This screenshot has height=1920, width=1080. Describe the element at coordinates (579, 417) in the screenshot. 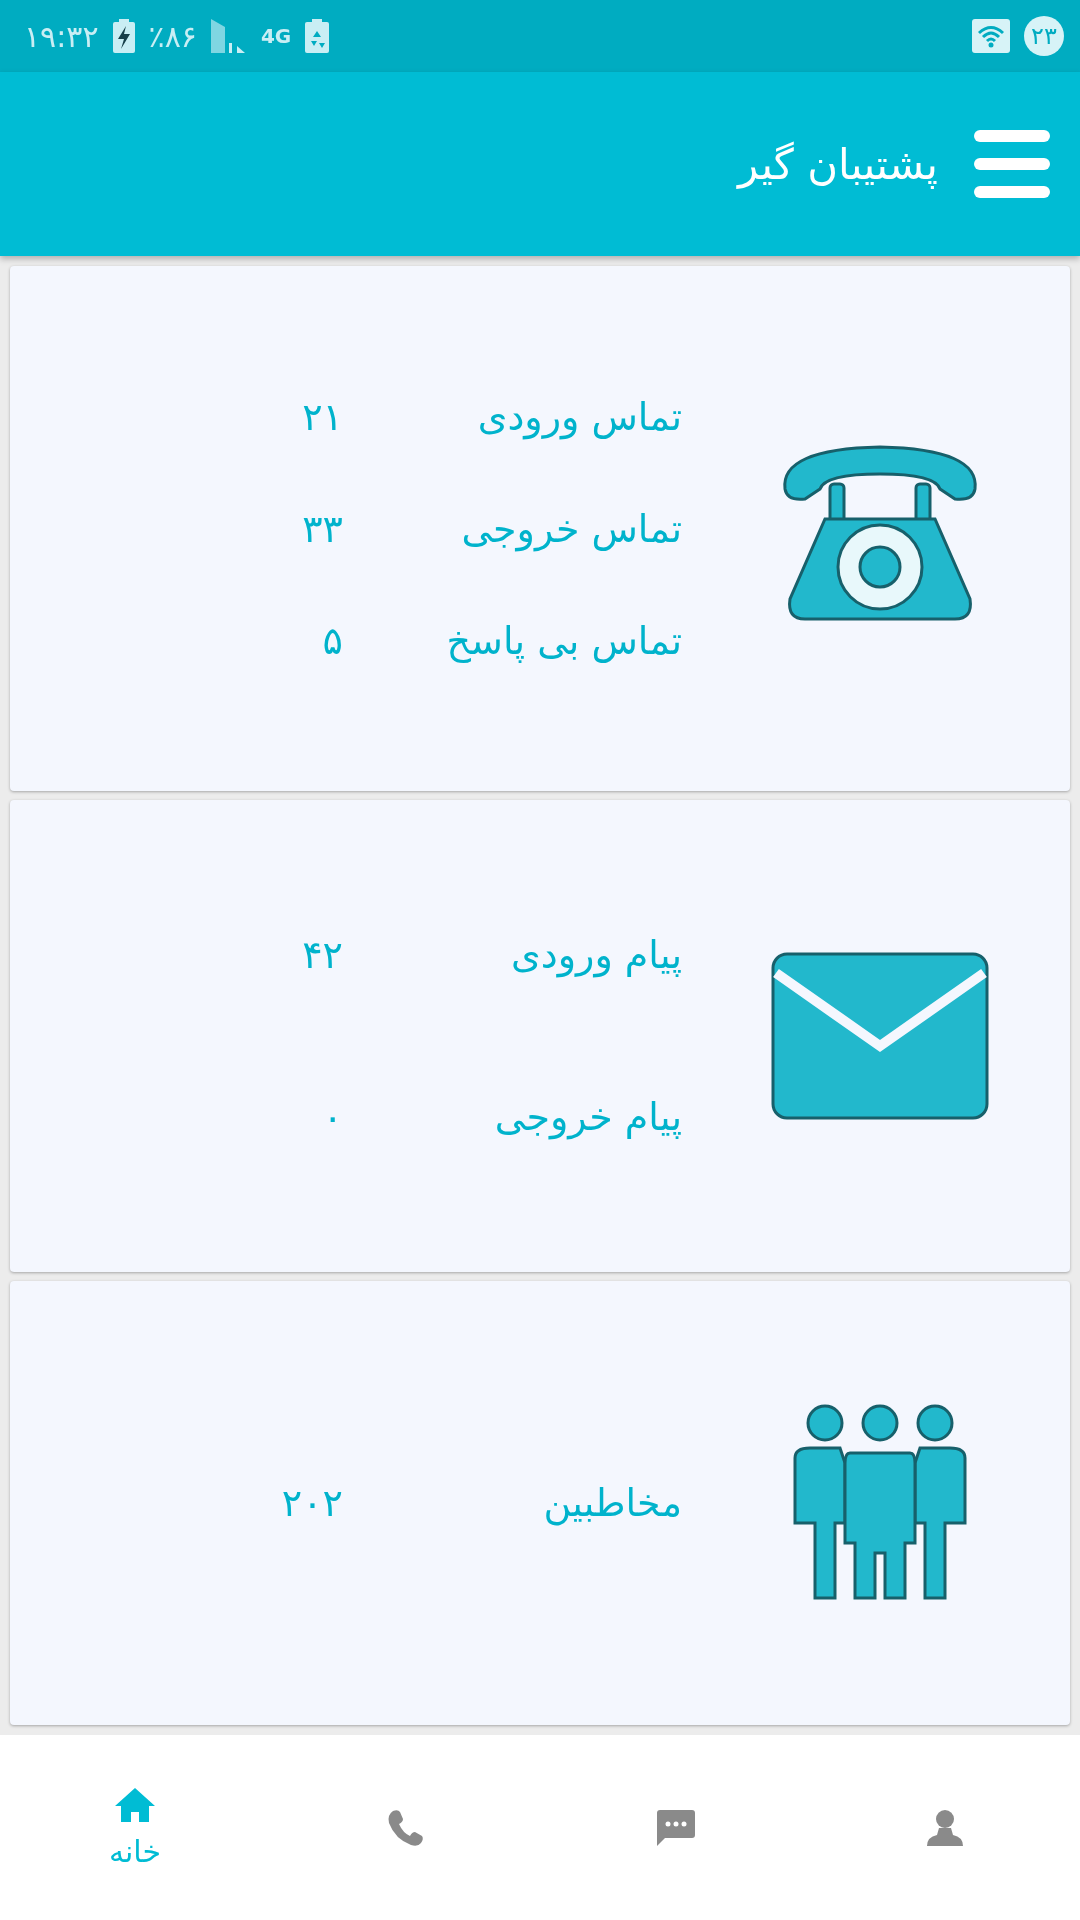

I see `stat-label: تماس ورودی` at that location.